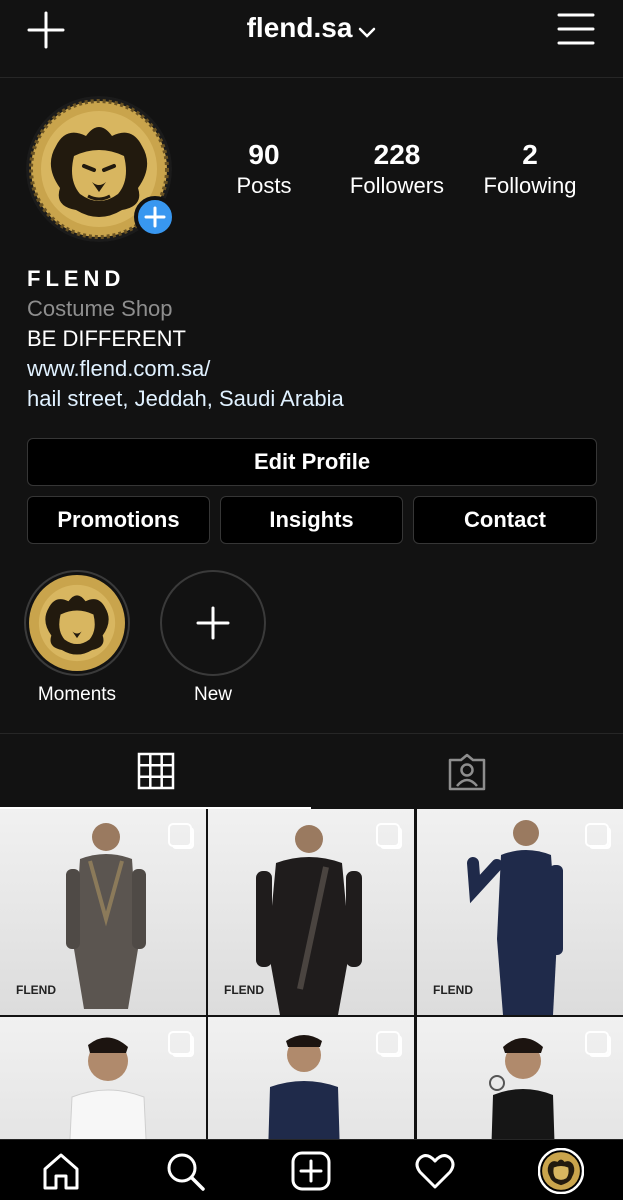 Image resolution: width=623 pixels, height=1200 pixels. What do you see at coordinates (312, 399) in the screenshot?
I see `address-link: hail street, Jeddah, Saudi Arabia` at bounding box center [312, 399].